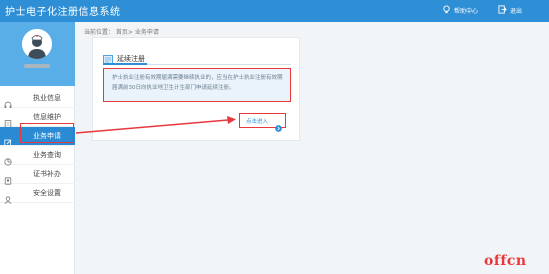  I want to click on headset-icon, so click(8, 101).